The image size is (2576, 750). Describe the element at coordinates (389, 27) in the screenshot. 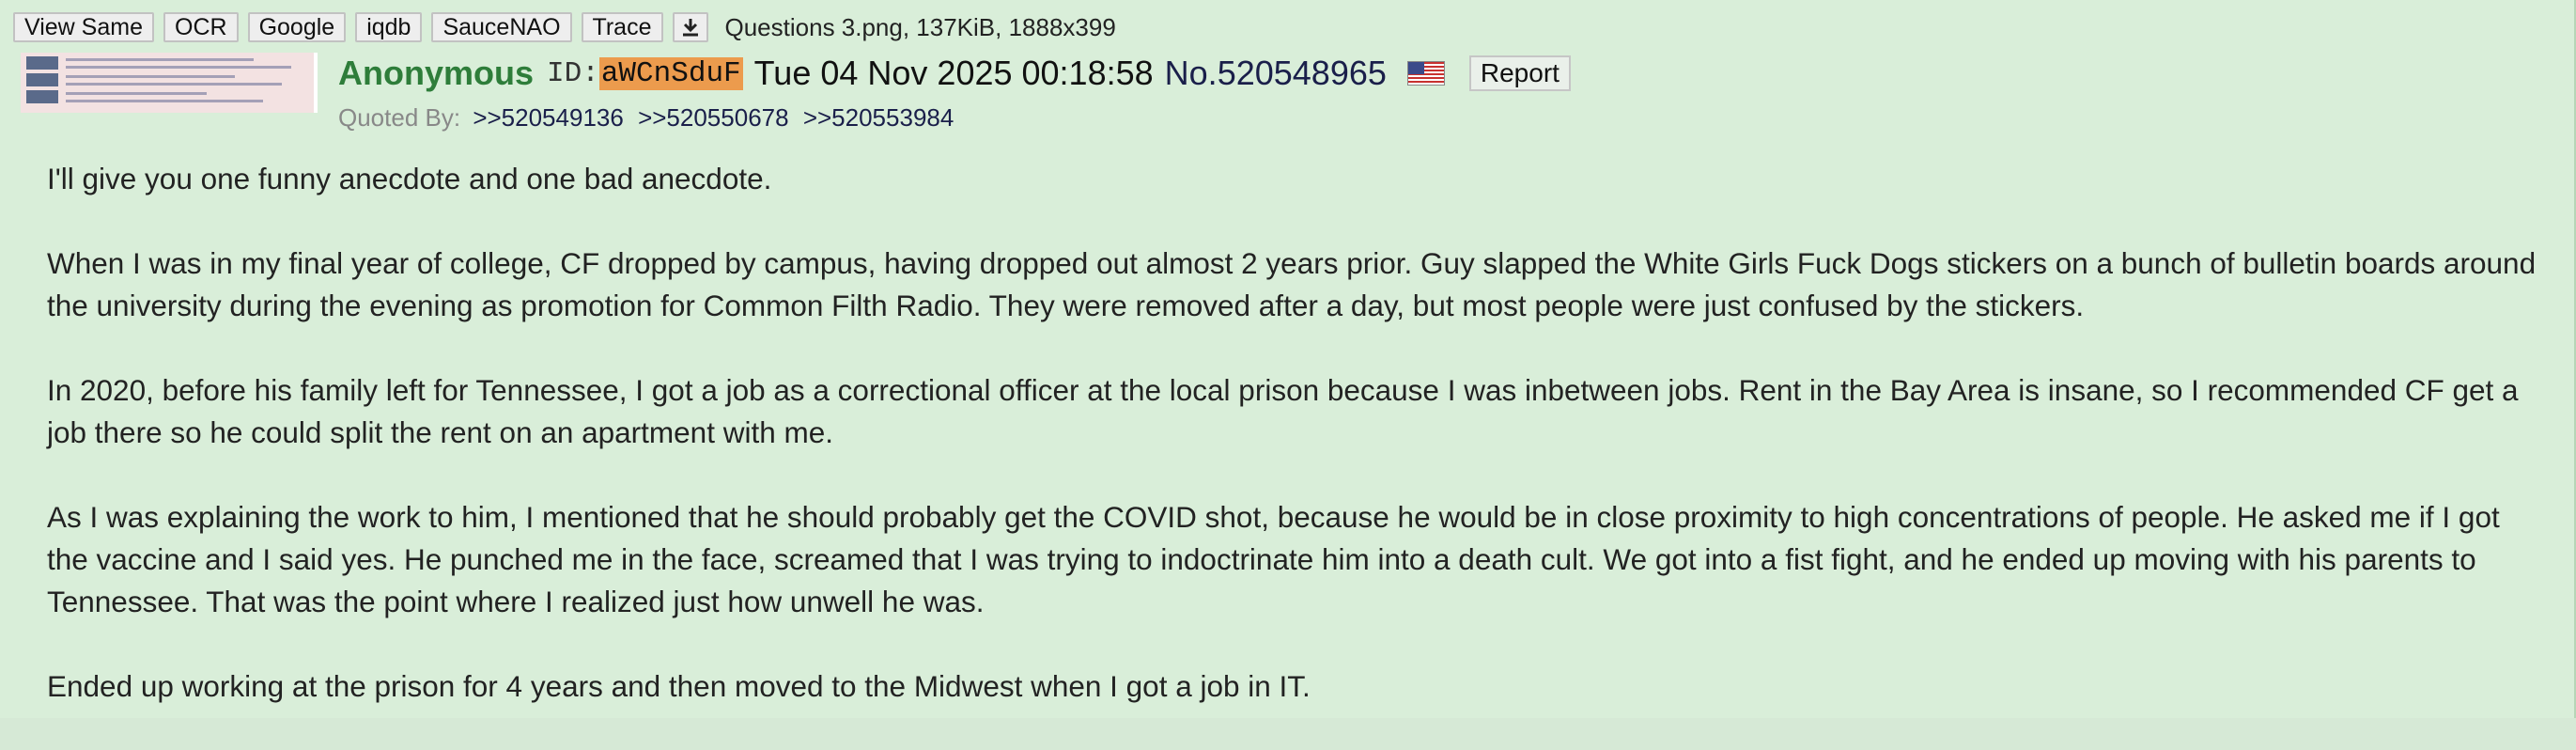

I see `iqdb-button: iqdb` at that location.